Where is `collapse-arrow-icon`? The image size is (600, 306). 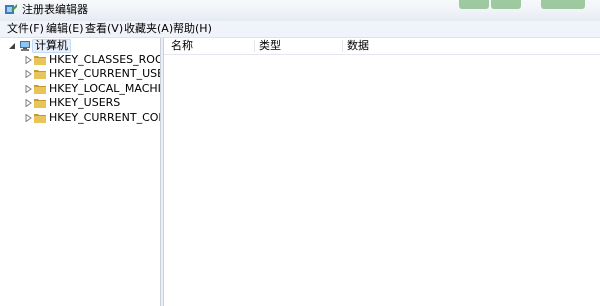 collapse-arrow-icon is located at coordinates (12, 46).